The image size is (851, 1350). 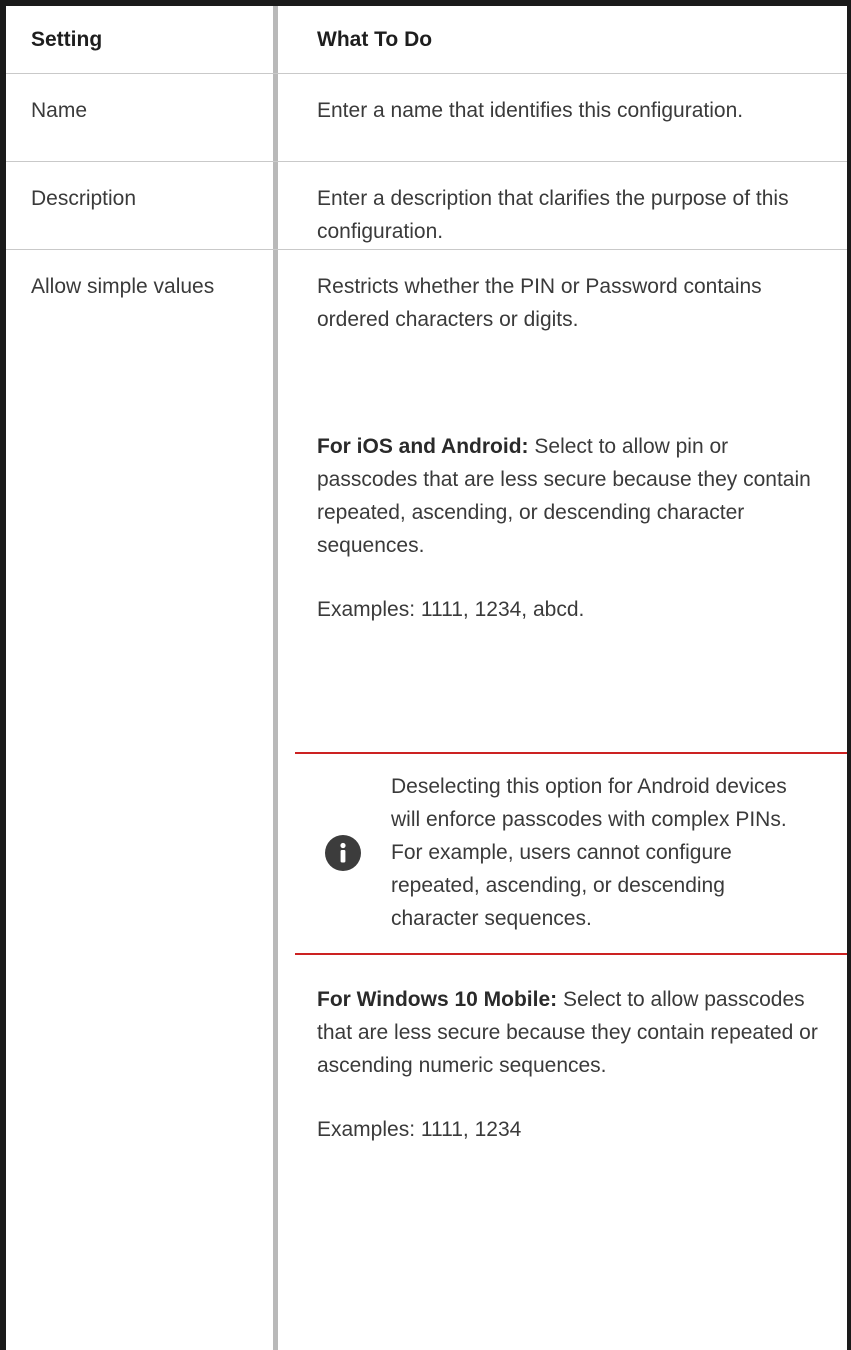 What do you see at coordinates (375, 39) in the screenshot?
I see `header-what-to-do: What To Do` at bounding box center [375, 39].